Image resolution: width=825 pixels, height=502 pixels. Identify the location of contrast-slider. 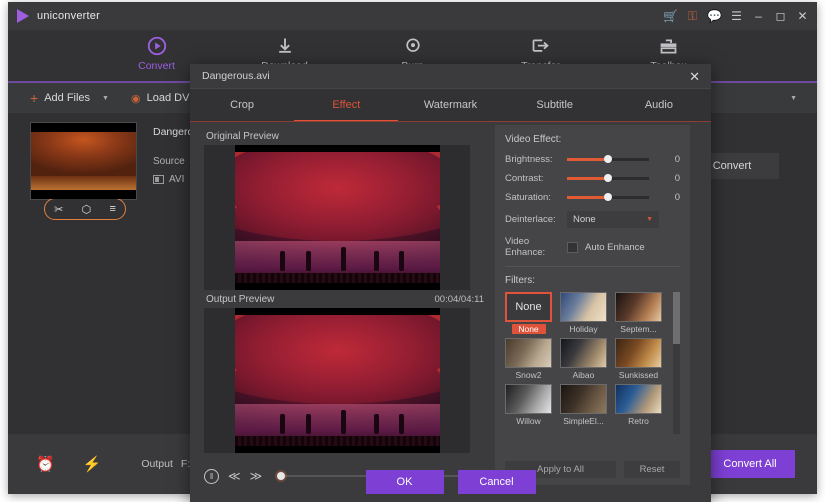
(608, 178).